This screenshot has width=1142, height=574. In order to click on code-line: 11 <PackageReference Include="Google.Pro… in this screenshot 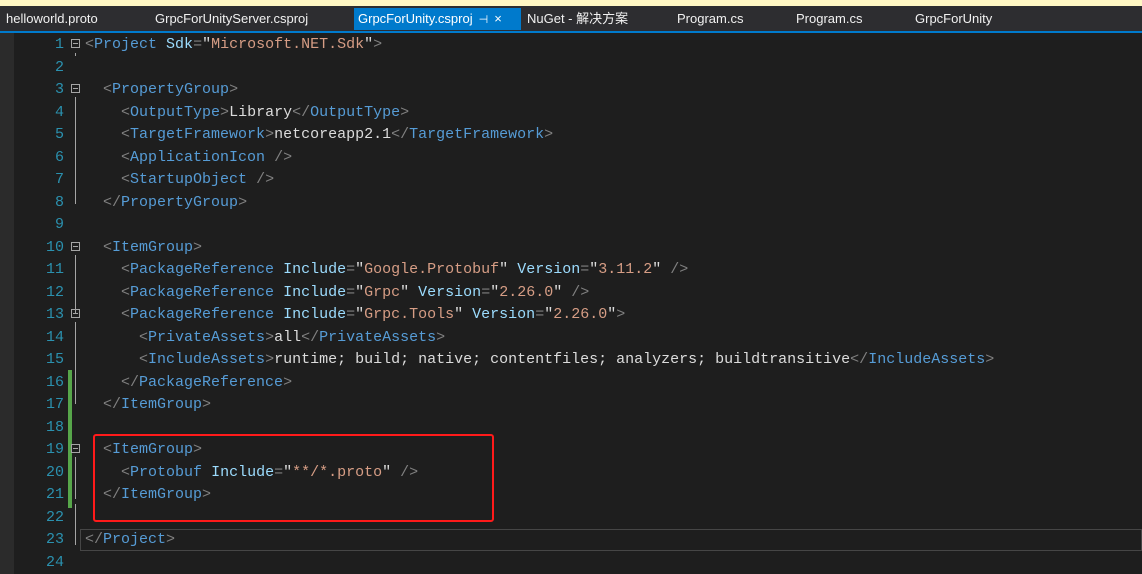, I will do `click(571, 270)`.